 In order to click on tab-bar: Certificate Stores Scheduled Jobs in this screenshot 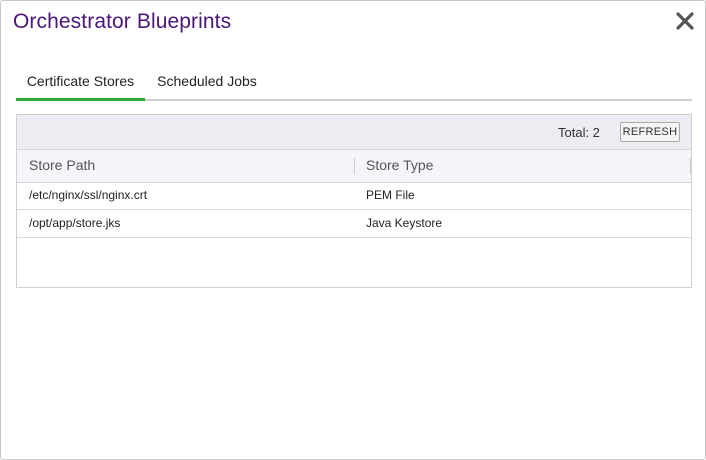, I will do `click(354, 84)`.